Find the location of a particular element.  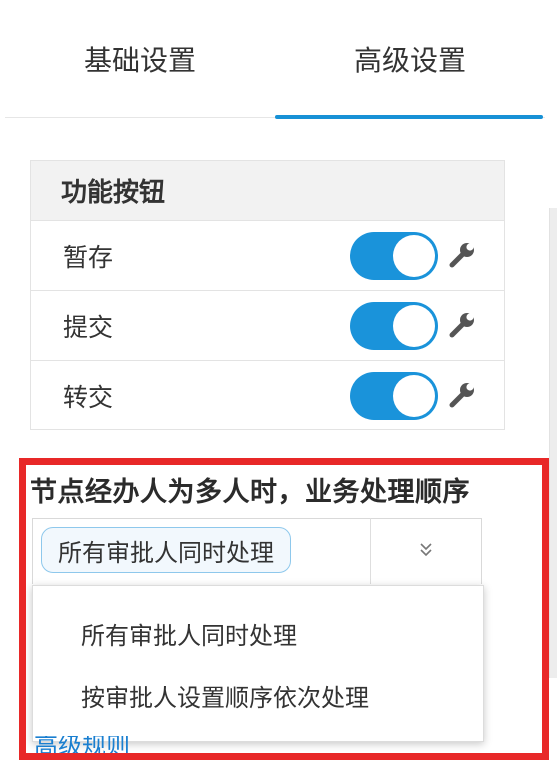

function-row-transfer: 转交 is located at coordinates (267, 396).